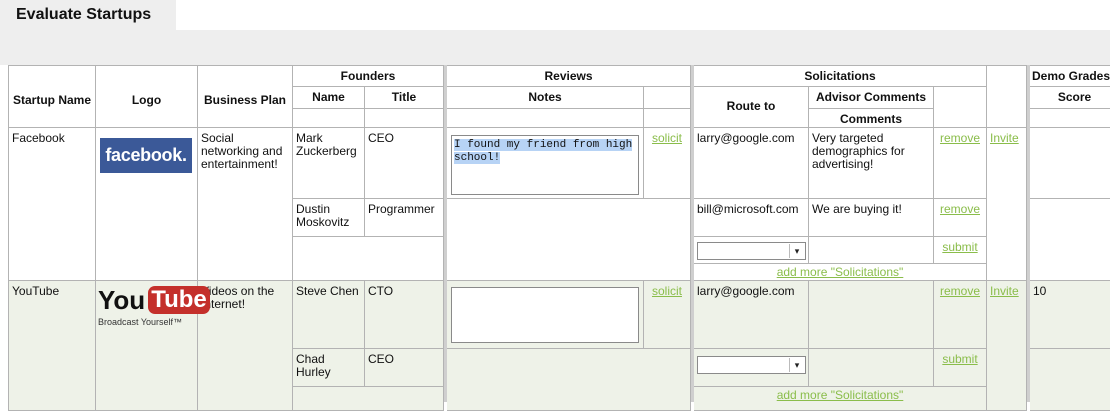 The height and width of the screenshot is (411, 1110). Describe the element at coordinates (871, 218) in the screenshot. I see `advisor-comment: We are buying it!` at that location.